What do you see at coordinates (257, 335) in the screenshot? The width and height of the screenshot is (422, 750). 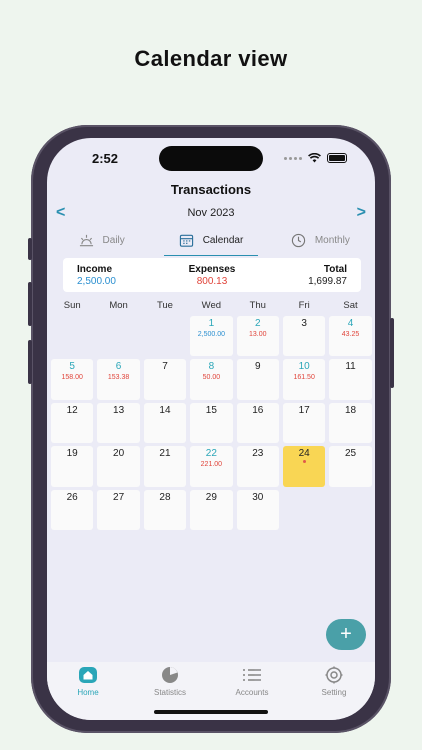 I see `calendar-day: 2 13.00` at bounding box center [257, 335].